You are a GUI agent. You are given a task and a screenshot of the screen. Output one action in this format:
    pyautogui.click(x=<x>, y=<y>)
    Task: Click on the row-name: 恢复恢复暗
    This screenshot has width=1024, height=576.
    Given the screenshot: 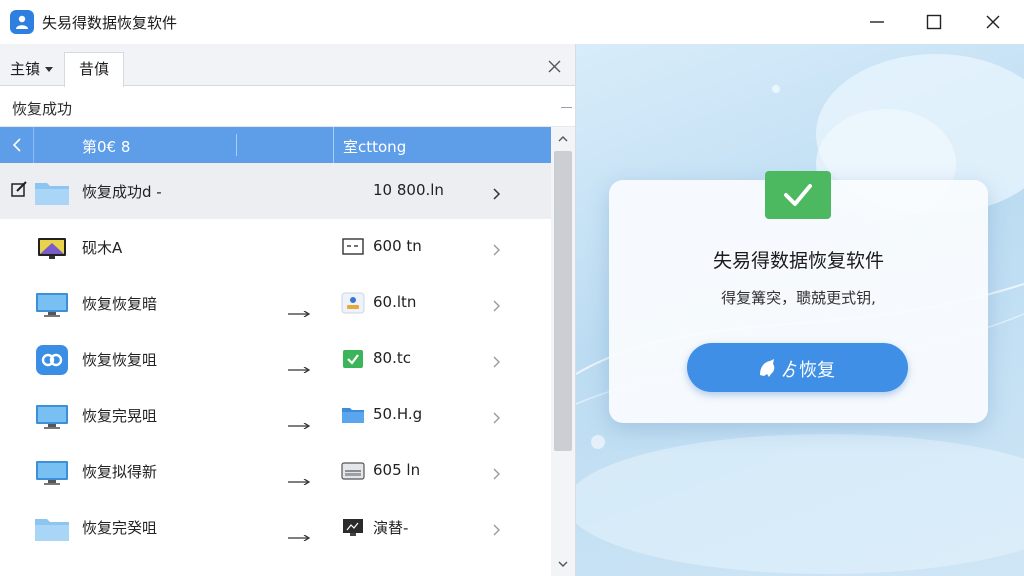 What is the action you would take?
    pyautogui.click(x=120, y=304)
    